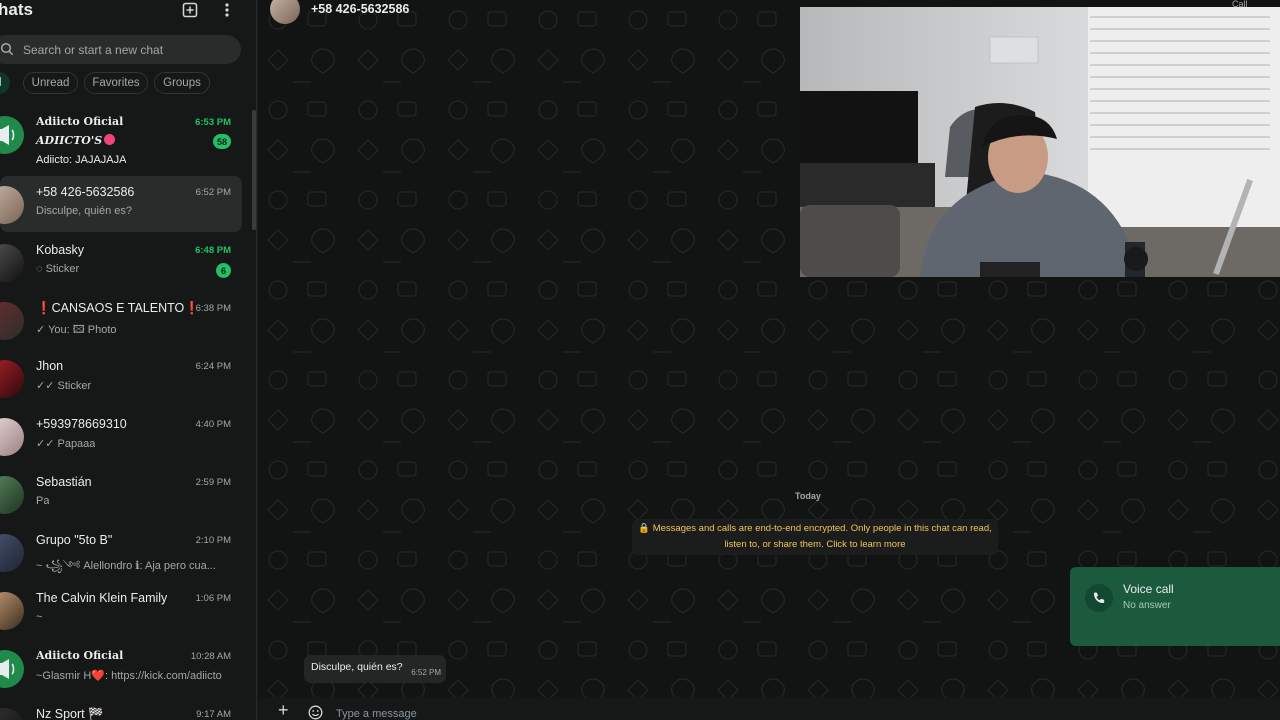  Describe the element at coordinates (129, 676) in the screenshot. I see `chat-preview: ~Glasmir H❤️: https://kick.com/adiicto` at that location.